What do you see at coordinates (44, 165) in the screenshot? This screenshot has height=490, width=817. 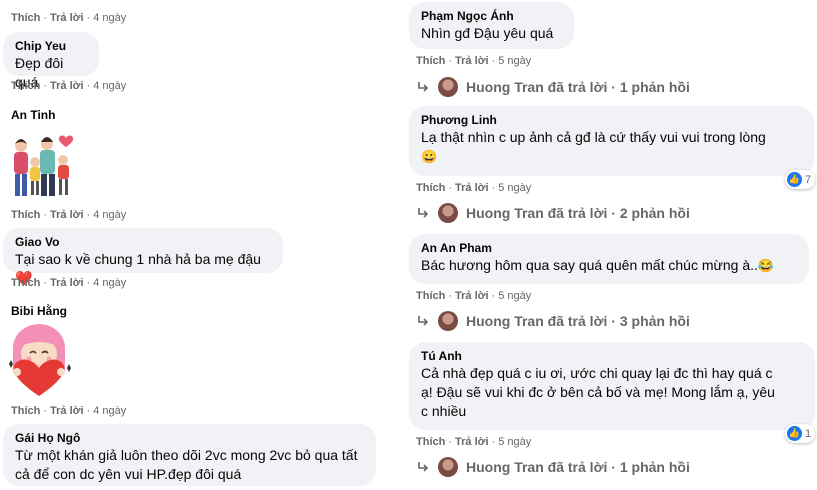 I see `family-sticker` at bounding box center [44, 165].